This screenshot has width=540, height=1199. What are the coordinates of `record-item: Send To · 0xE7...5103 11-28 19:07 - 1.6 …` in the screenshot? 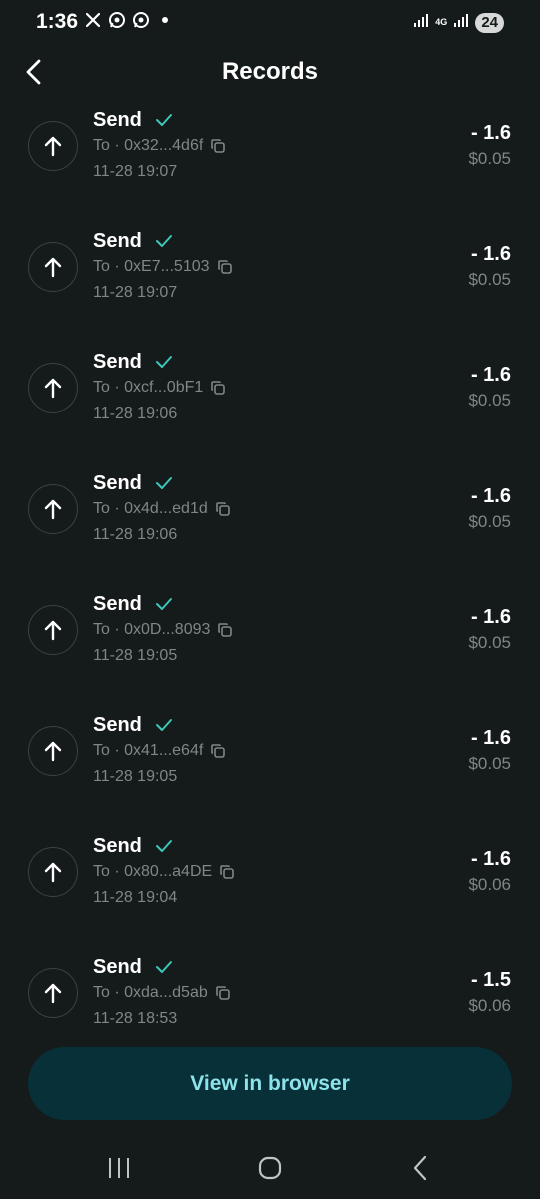 It's located at (270, 281).